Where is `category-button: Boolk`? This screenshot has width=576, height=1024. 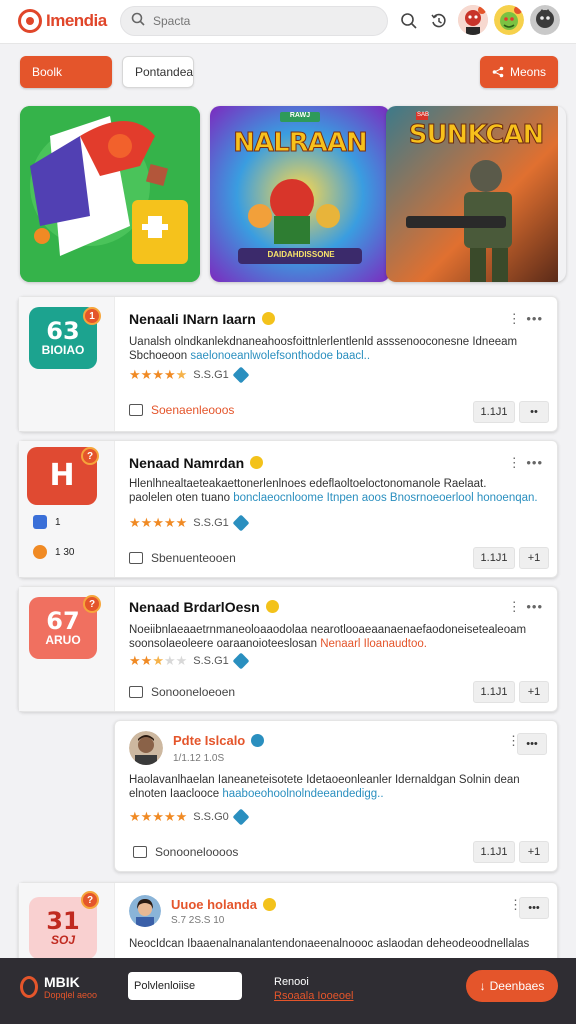 category-button: Boolk is located at coordinates (66, 72).